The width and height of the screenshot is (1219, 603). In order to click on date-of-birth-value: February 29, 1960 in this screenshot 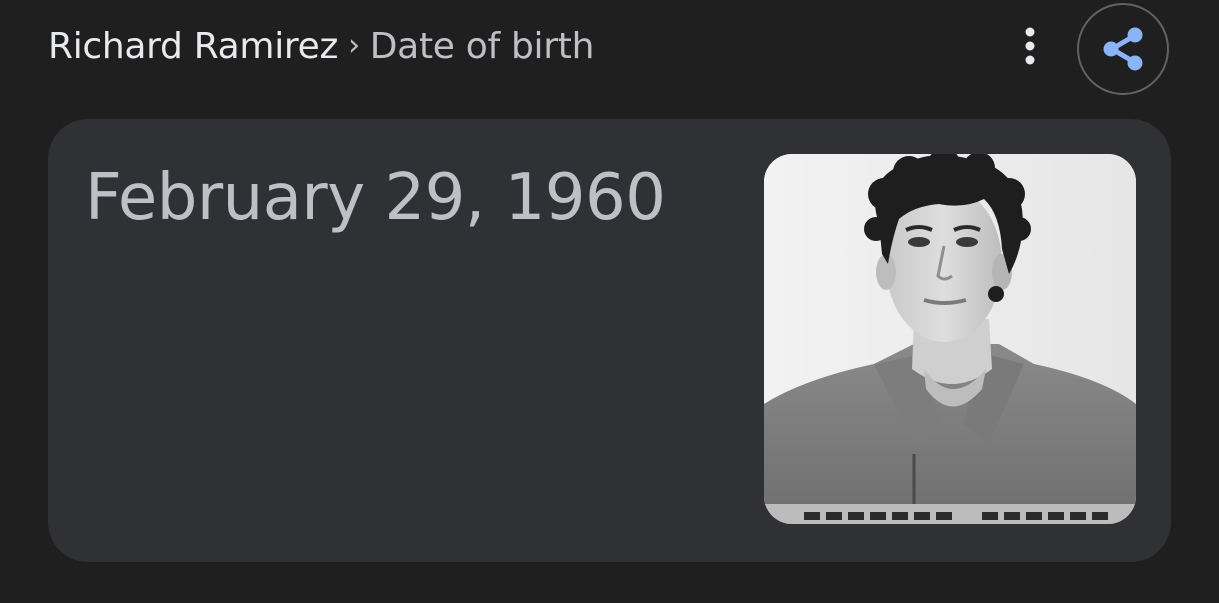, I will do `click(375, 198)`.